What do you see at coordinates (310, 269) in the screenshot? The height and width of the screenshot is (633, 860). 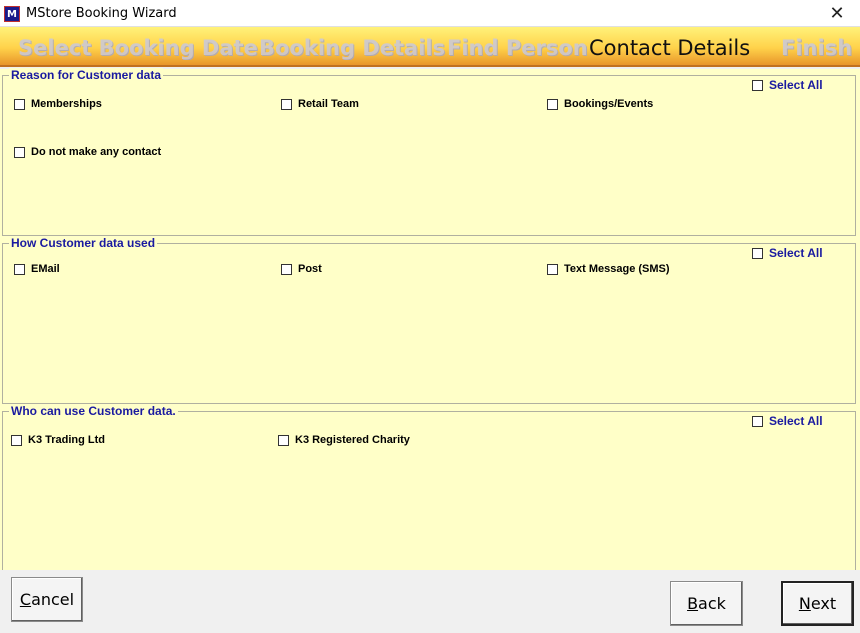 I see `checkbox-label: Post` at bounding box center [310, 269].